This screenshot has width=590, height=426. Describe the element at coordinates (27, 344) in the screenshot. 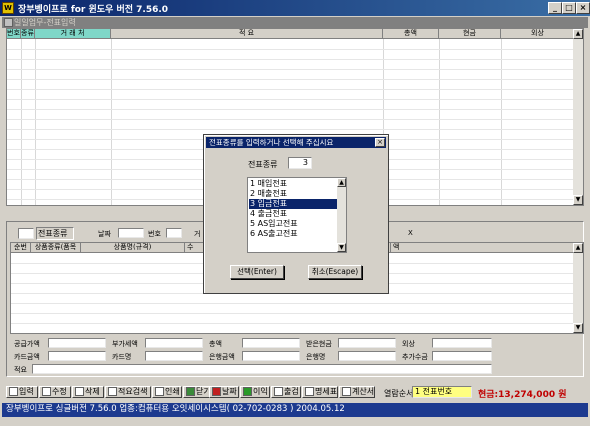

I see `supply-amount-label: 공급가액` at that location.